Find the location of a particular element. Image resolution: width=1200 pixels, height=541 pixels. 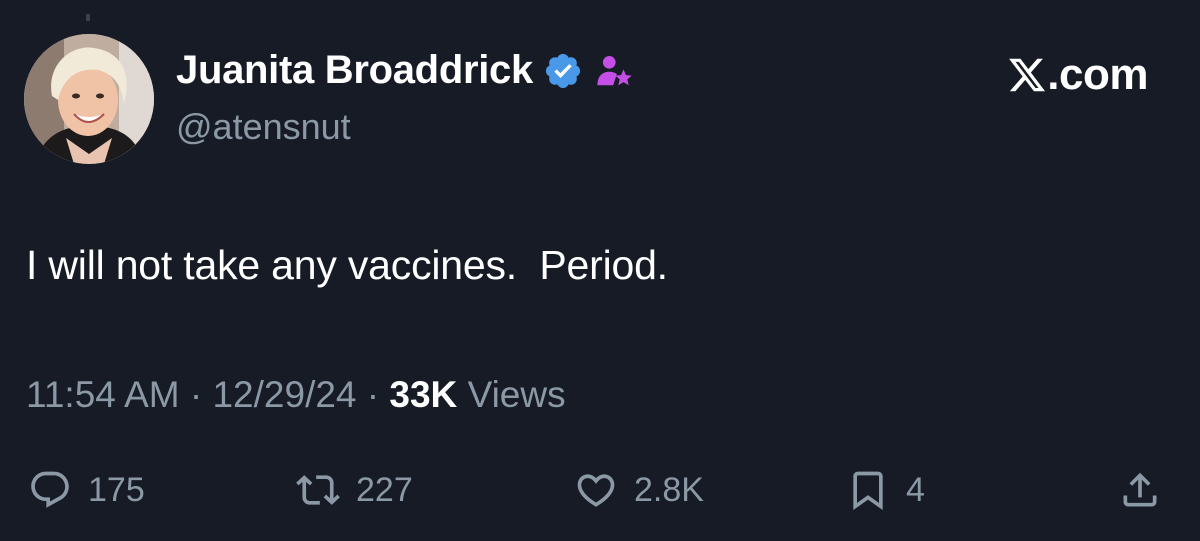

tweet-meta: 11:54 AM · 12/29/24 · 33K Views is located at coordinates (296, 395).